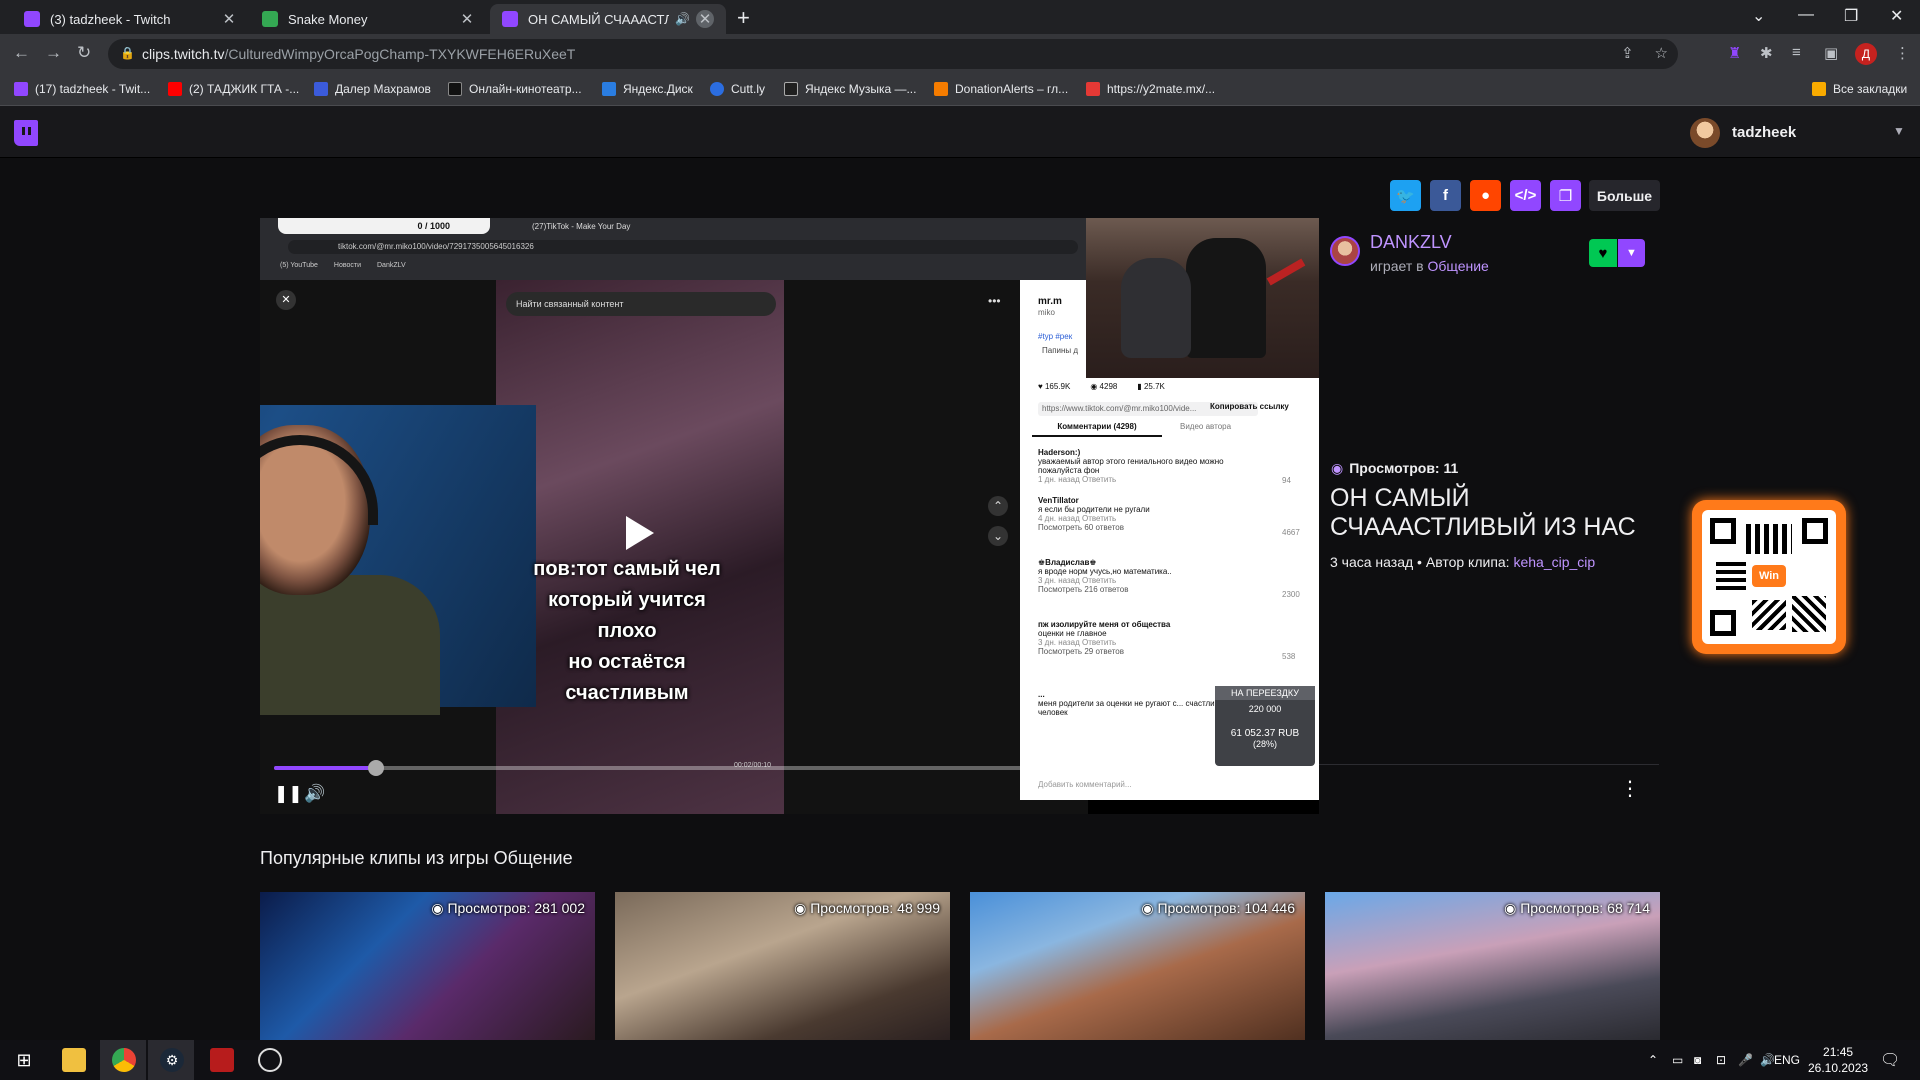  Describe the element at coordinates (1265, 726) in the screenshot. I see `donation-goal-widget: НА ПЕРЕЕЗДКУ 220 000 61 052.37 RUB (28%)` at that location.